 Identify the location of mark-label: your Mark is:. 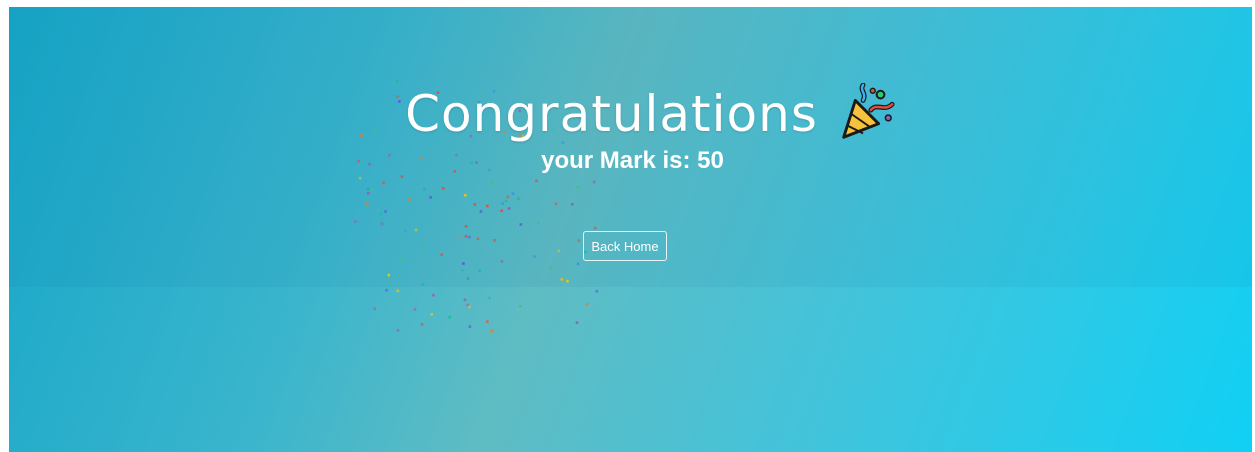
(616, 160).